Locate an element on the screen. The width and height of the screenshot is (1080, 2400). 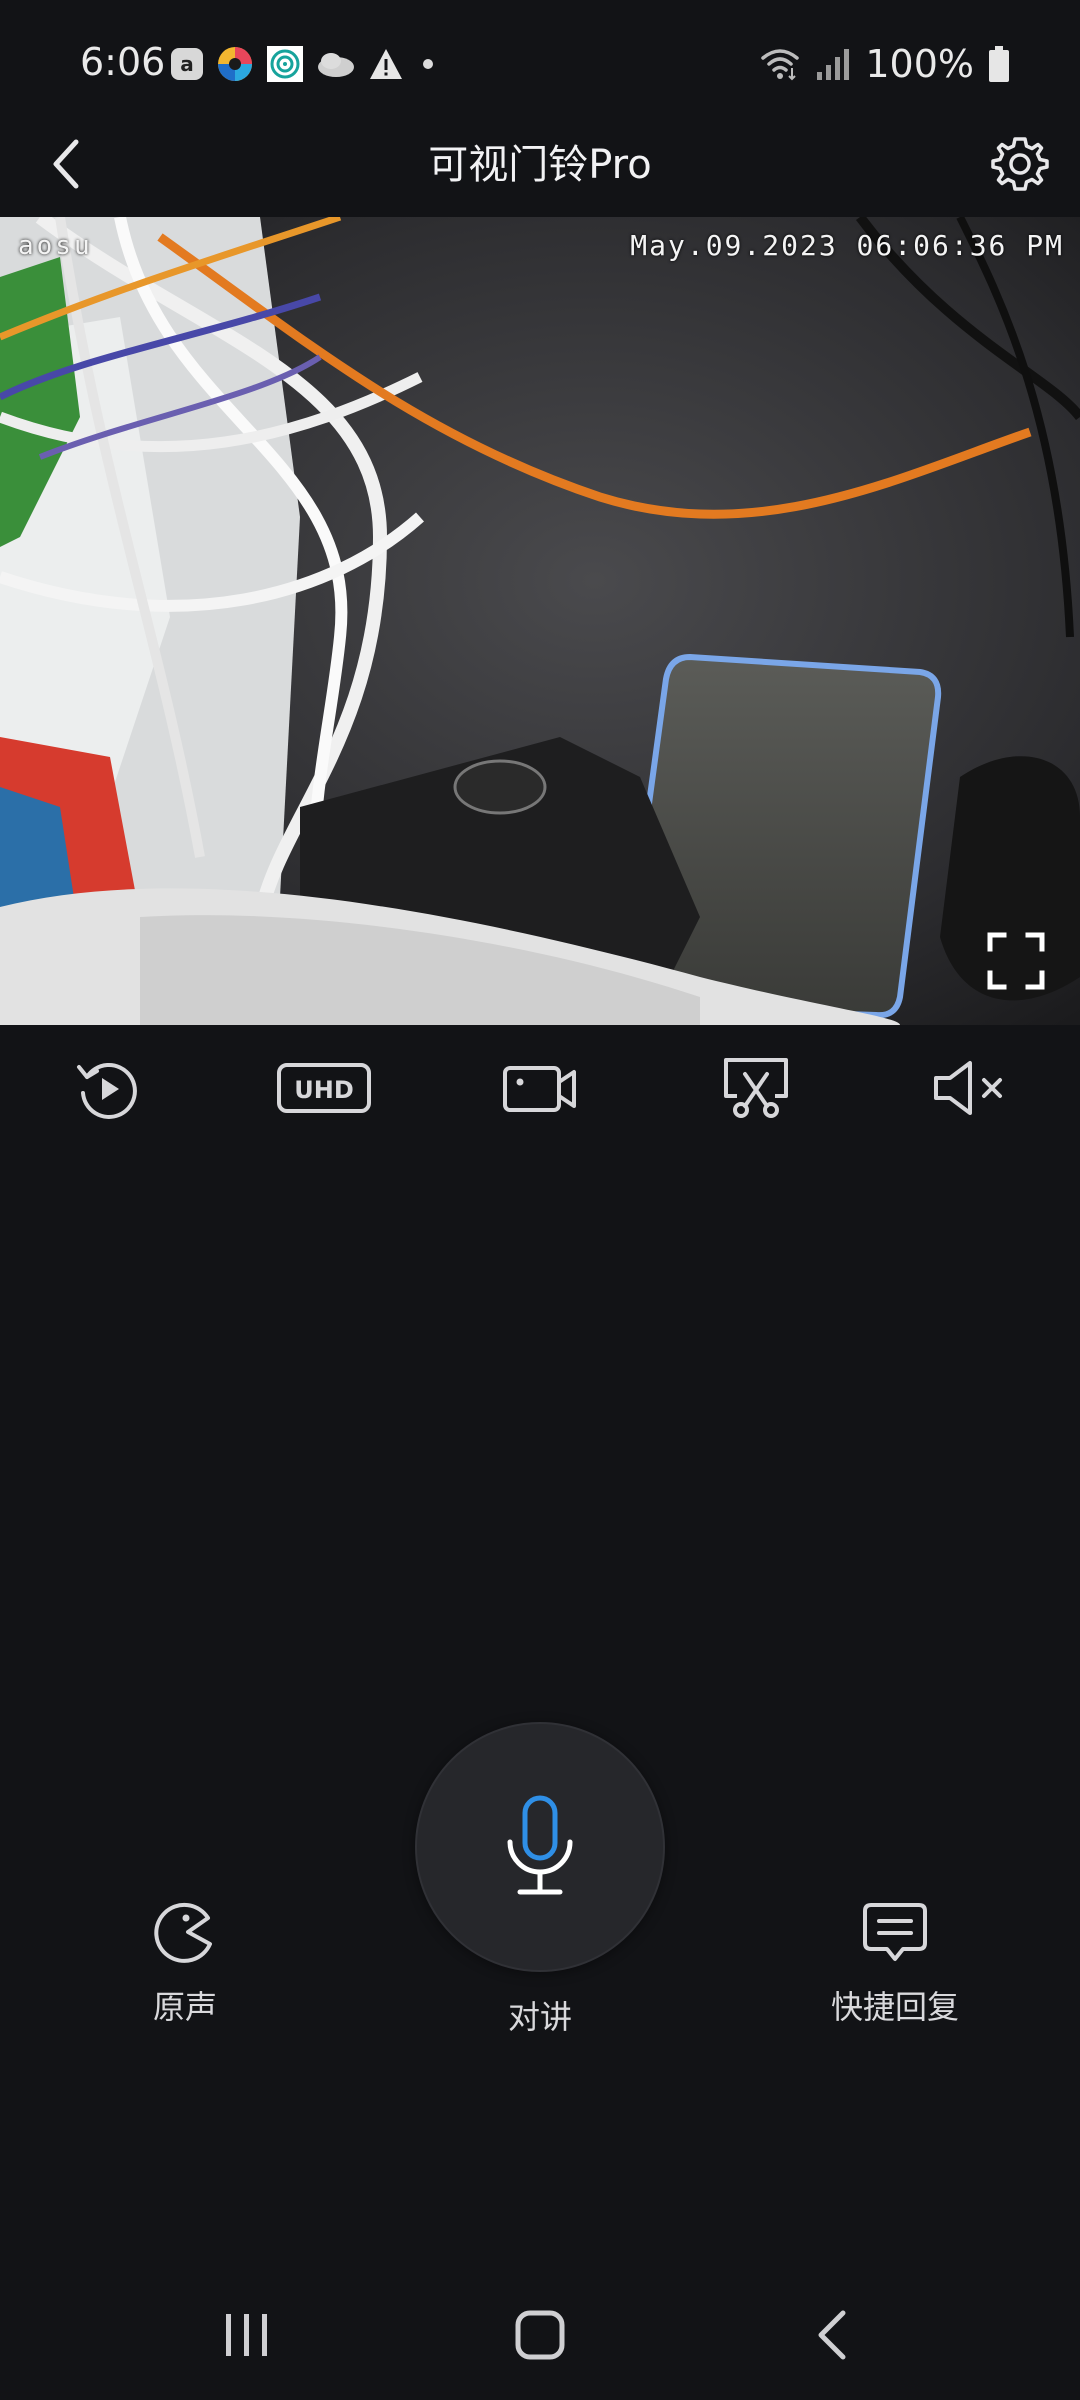
fullscreen-button is located at coordinates (1016, 961).